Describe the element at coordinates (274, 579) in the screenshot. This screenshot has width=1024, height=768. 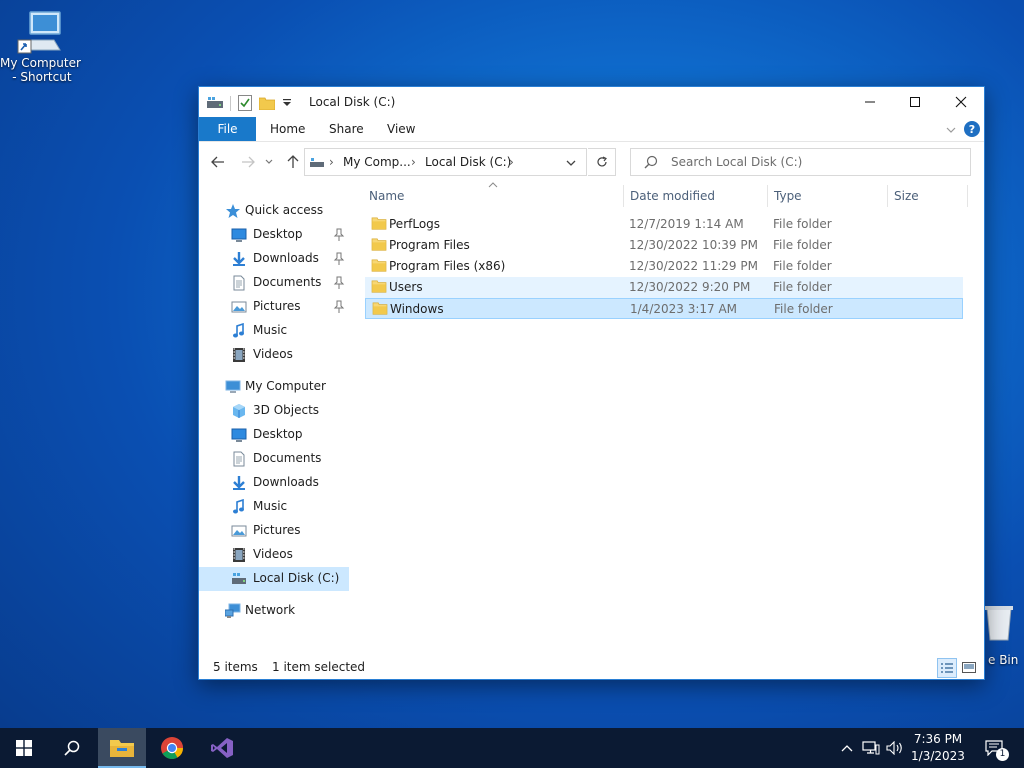
I see `sidebar-item-local-disk-c: Local Disk (C:)` at that location.